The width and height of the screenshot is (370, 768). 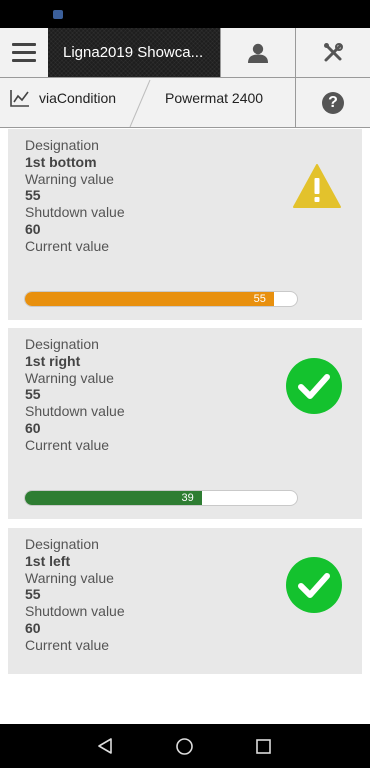 I want to click on chart-line-icon, so click(x=19, y=98).